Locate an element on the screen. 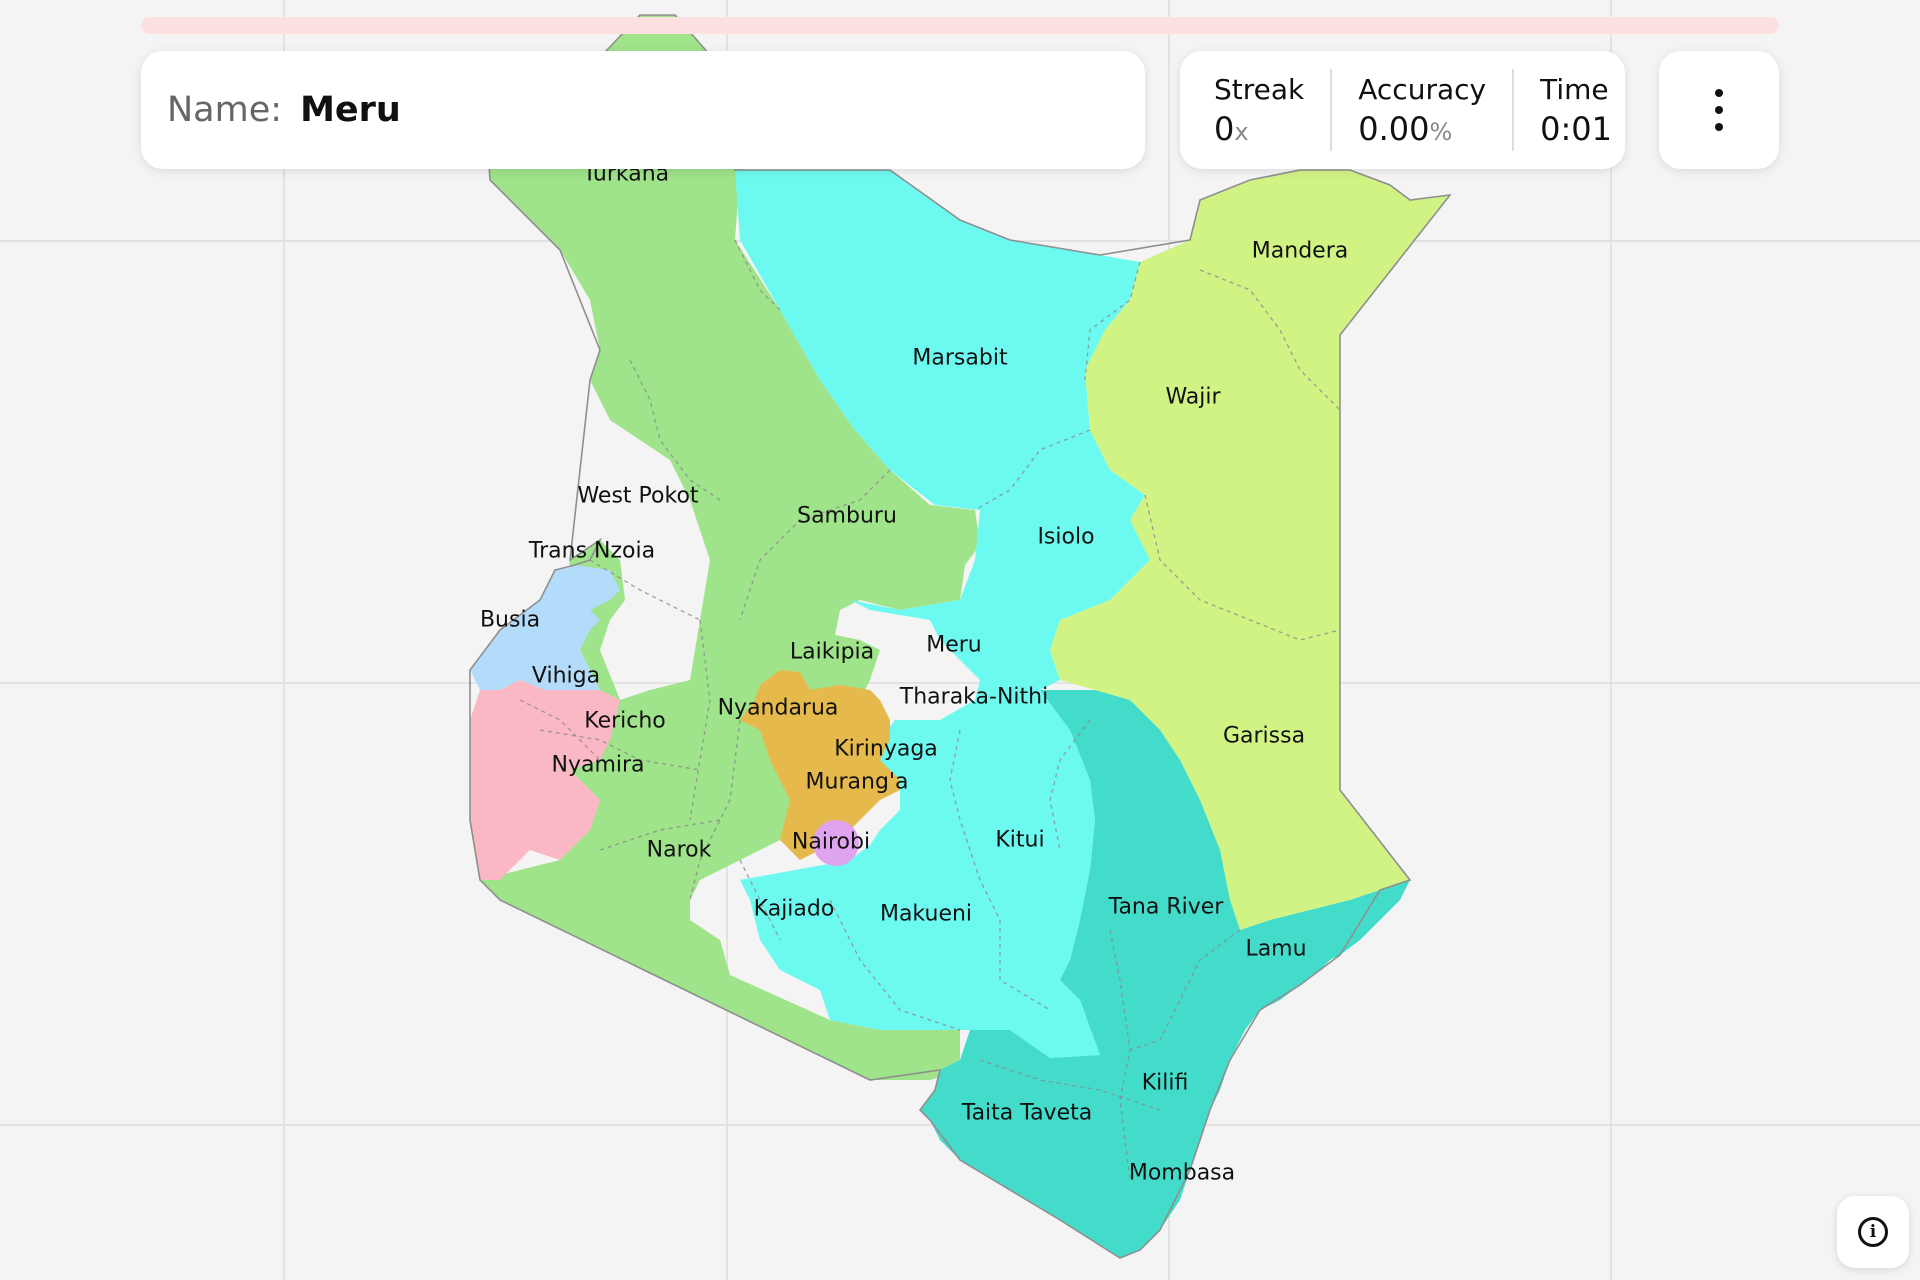 This screenshot has height=1280, width=1920. county-label-muranga: Murang'a is located at coordinates (857, 782).